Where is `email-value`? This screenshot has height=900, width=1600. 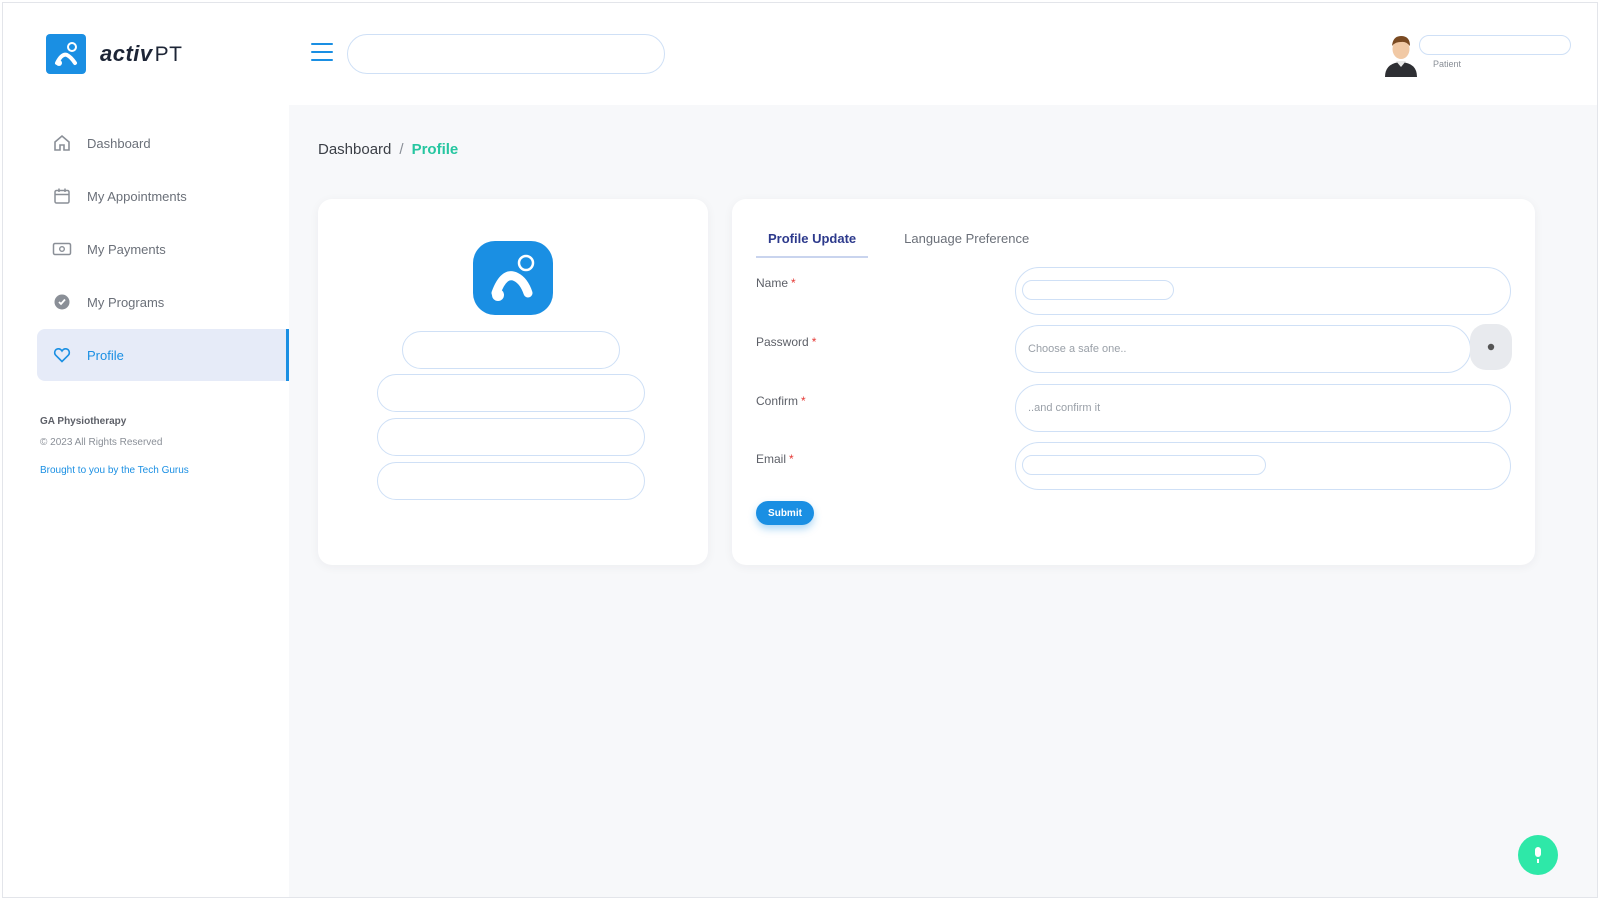 email-value is located at coordinates (1144, 465).